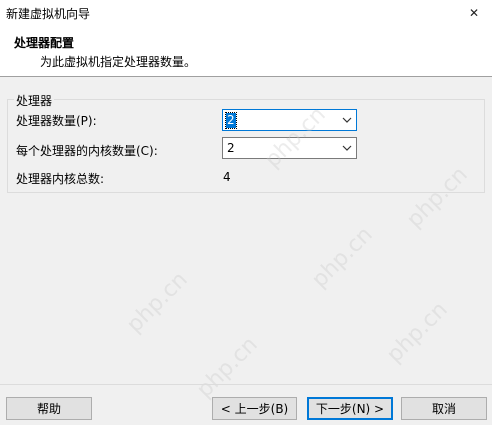 The height and width of the screenshot is (425, 492). Describe the element at coordinates (44, 43) in the screenshot. I see `page-title: 处理器配置` at that location.